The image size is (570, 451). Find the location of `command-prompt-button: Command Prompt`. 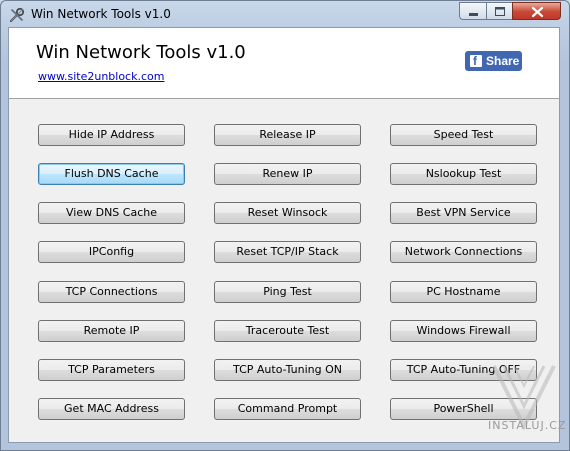

command-prompt-button: Command Prompt is located at coordinates (287, 409).